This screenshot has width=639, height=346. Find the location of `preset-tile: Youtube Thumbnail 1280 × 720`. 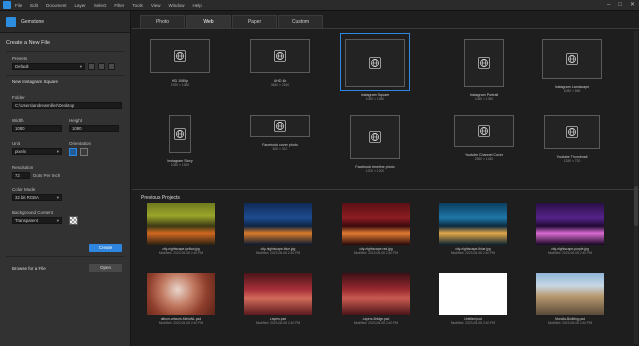

preset-tile: Youtube Thumbnail 1280 × 720 is located at coordinates (572, 148).